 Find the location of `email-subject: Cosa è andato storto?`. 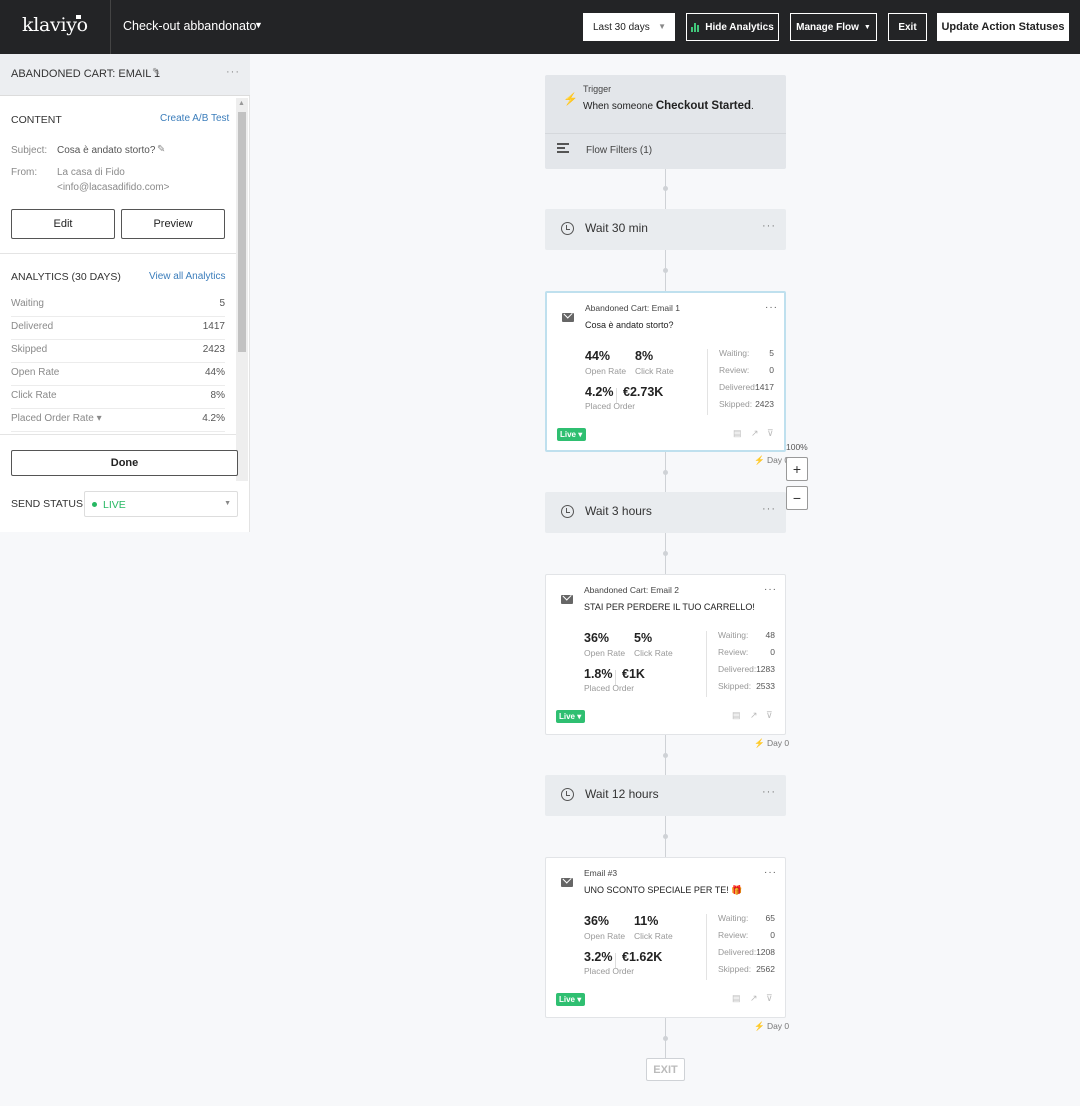

email-subject: Cosa è andato storto? is located at coordinates (629, 325).